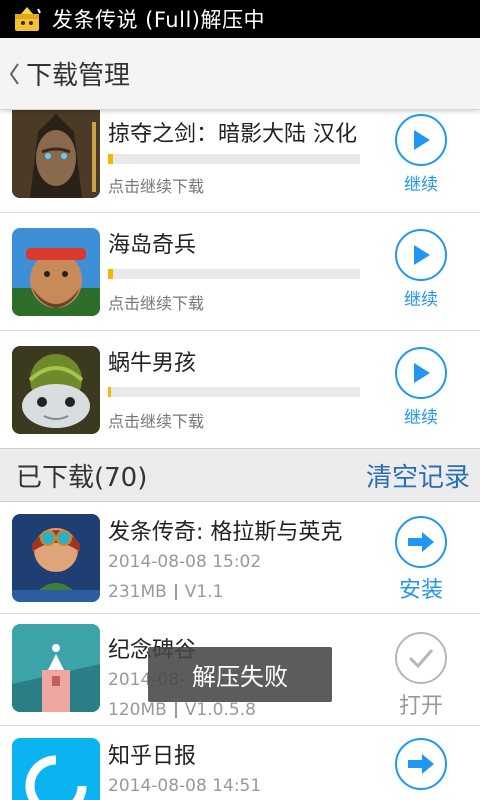  Describe the element at coordinates (56, 154) in the screenshot. I see `app-icon-sword-of-plunder` at that location.